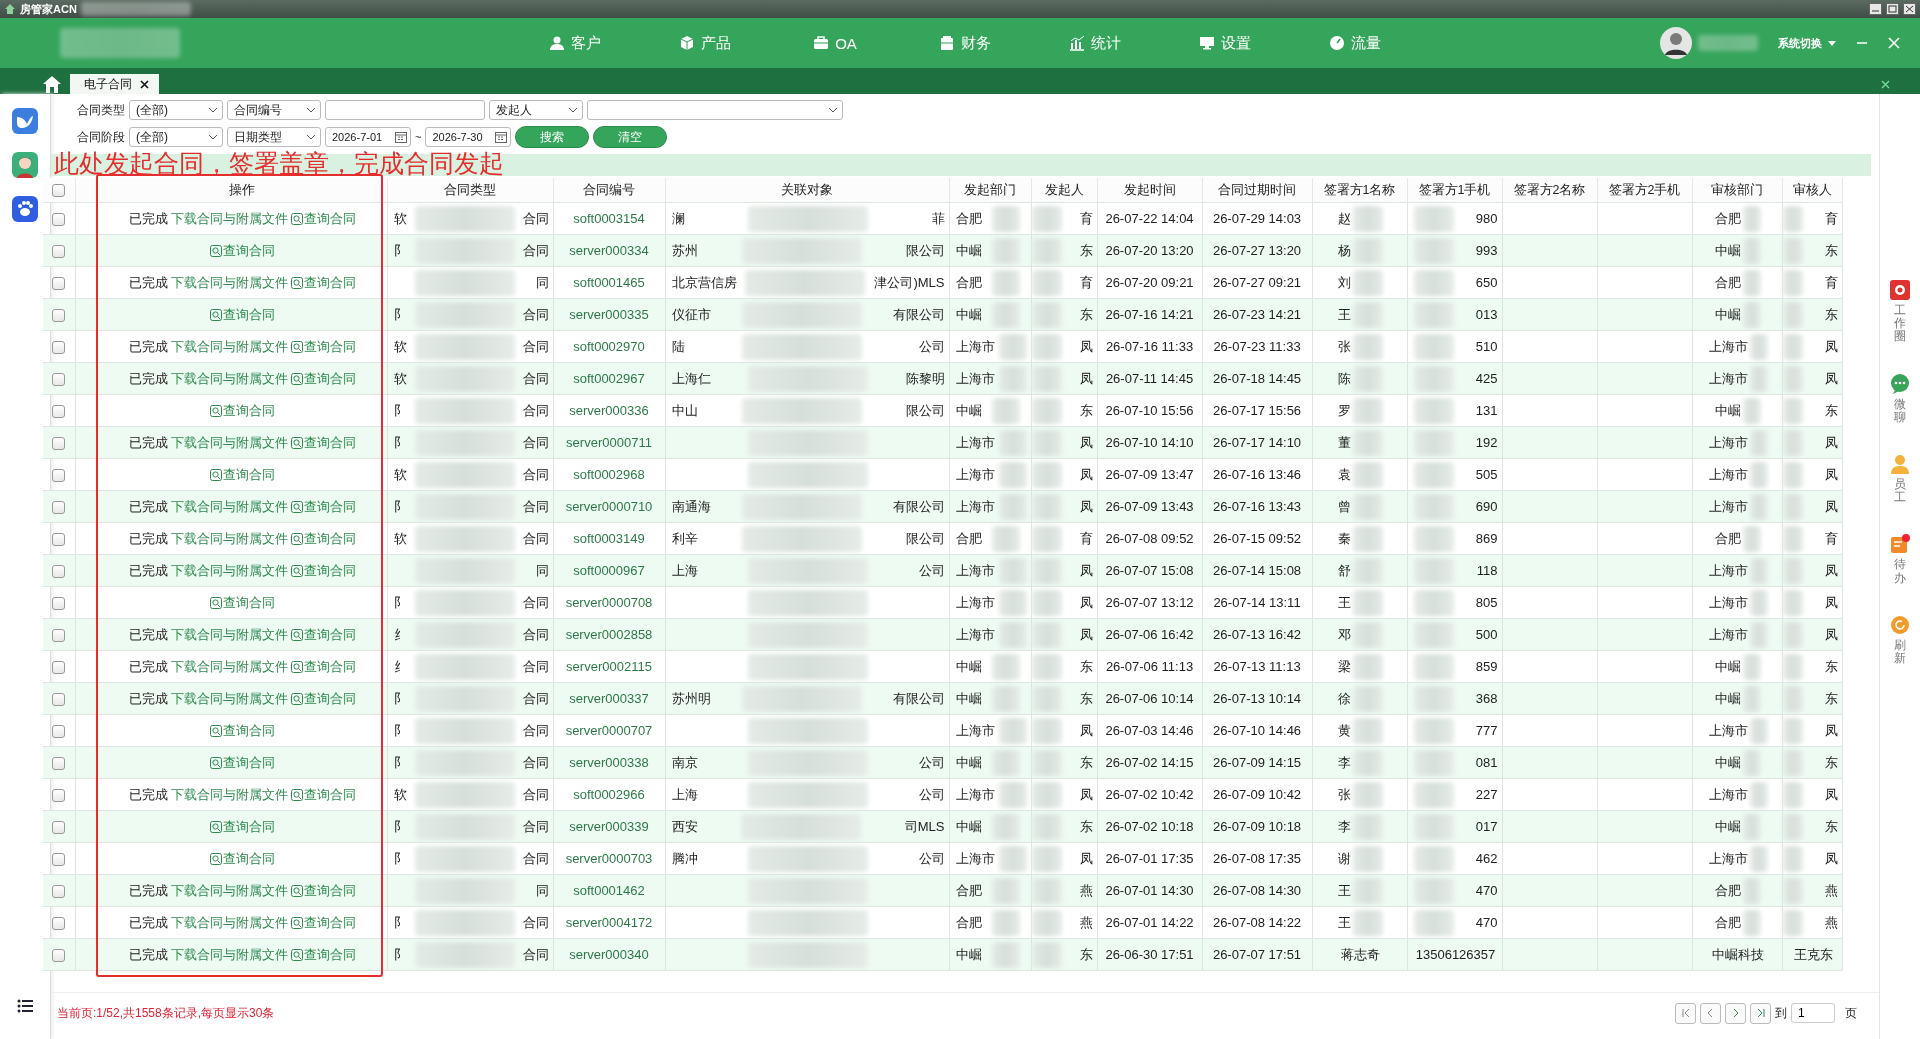 This screenshot has width=1920, height=1039. Describe the element at coordinates (1900, 410) in the screenshot. I see `rail-link: 微聊` at that location.